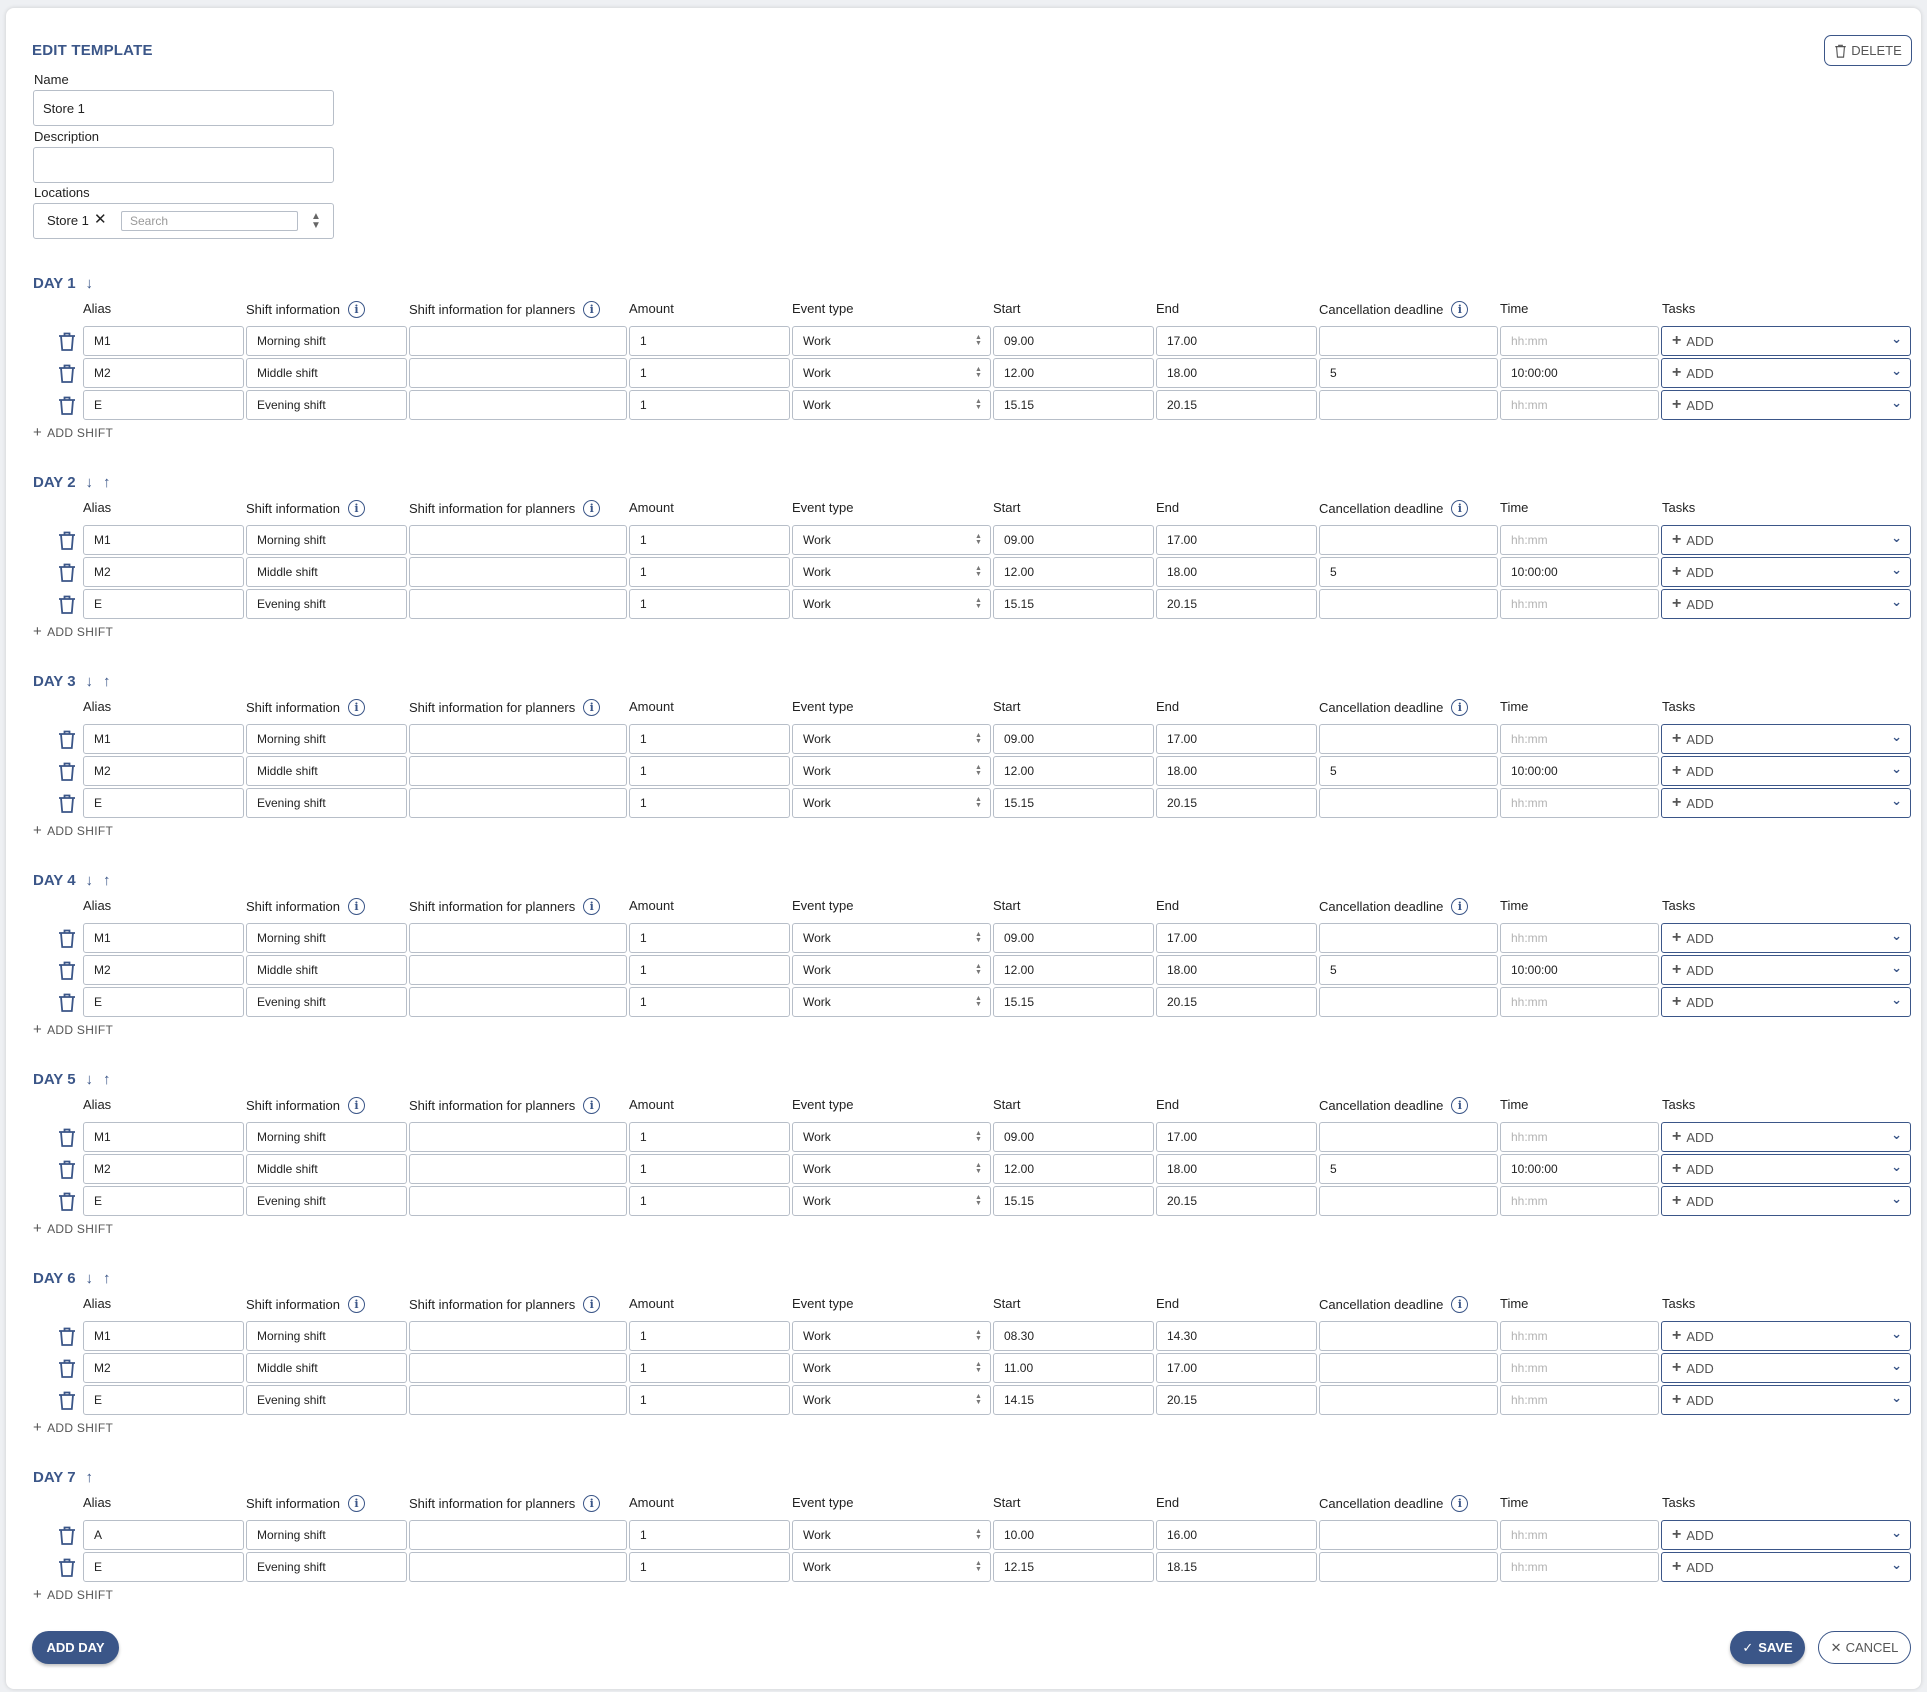 The image size is (1927, 1692). I want to click on cancel-button: ✕ CANCEL, so click(1864, 1647).